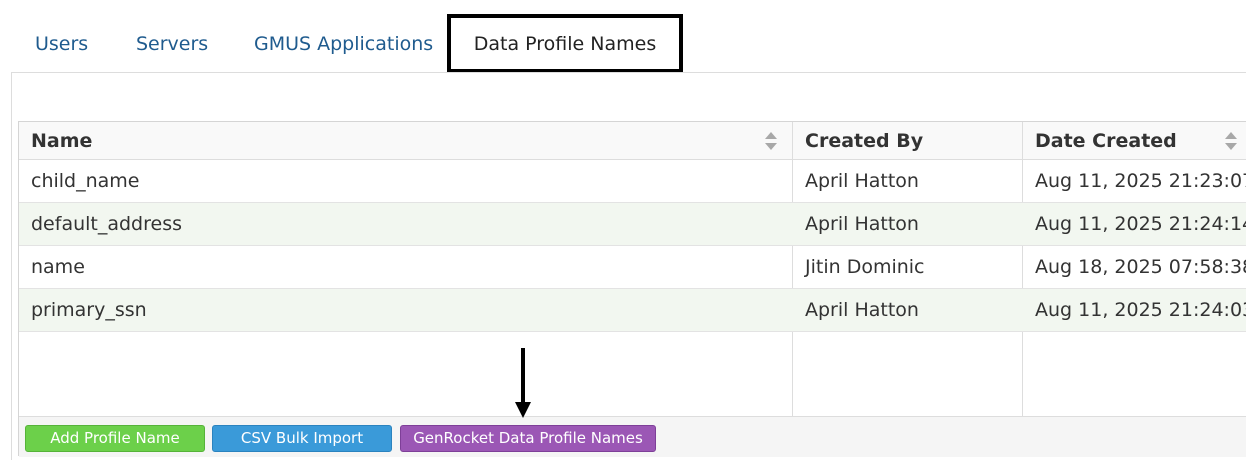 The image size is (1246, 460). I want to click on csv-bulk-import-button: CSV Bulk Import, so click(302, 438).